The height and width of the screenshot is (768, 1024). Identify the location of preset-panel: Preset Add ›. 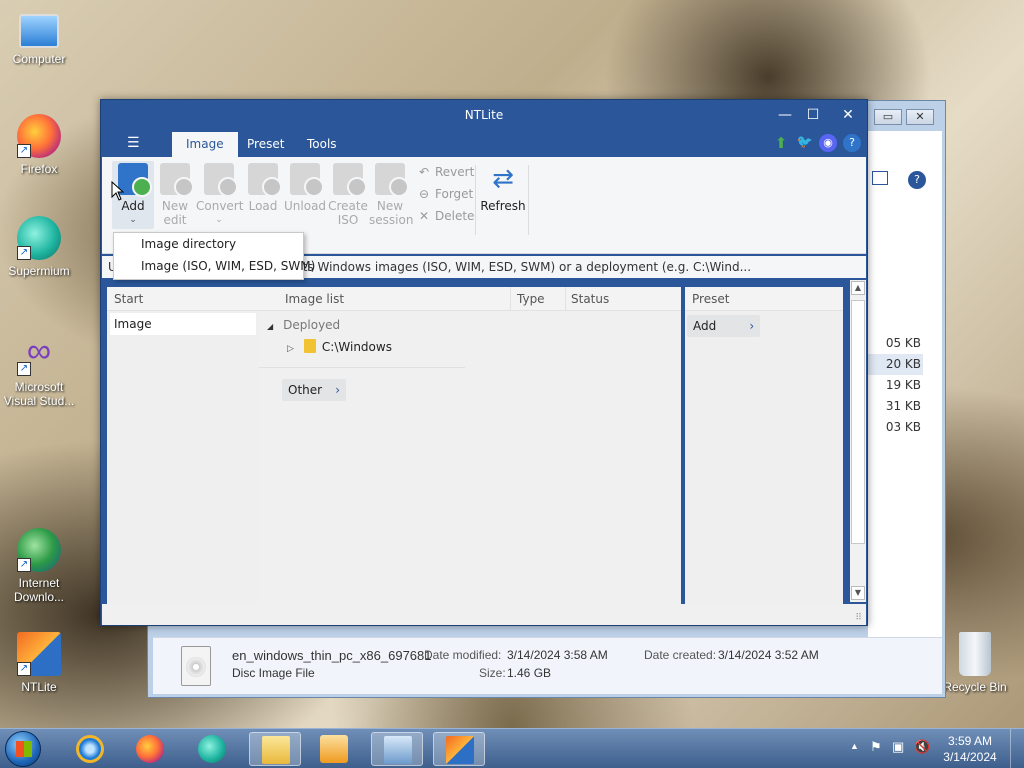
(764, 445).